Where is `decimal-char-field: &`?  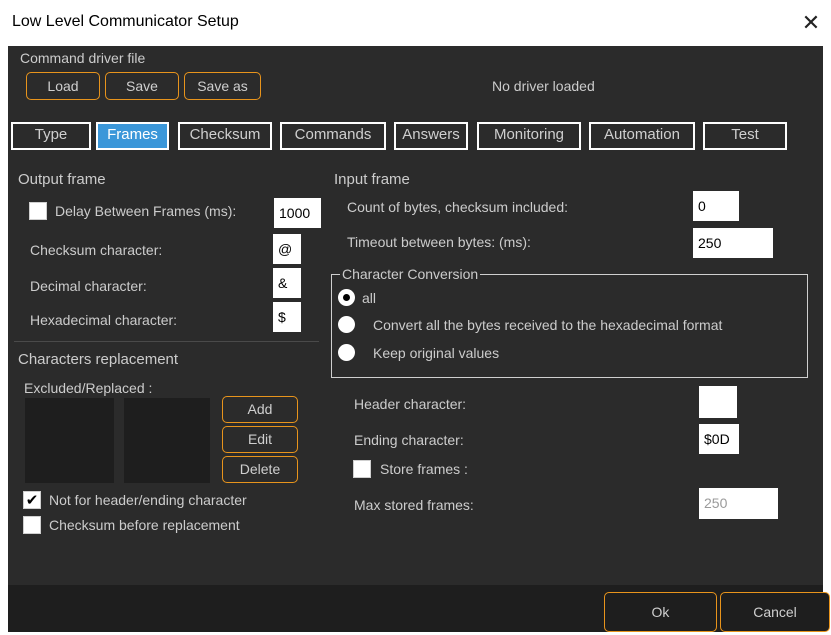 decimal-char-field: & is located at coordinates (287, 283).